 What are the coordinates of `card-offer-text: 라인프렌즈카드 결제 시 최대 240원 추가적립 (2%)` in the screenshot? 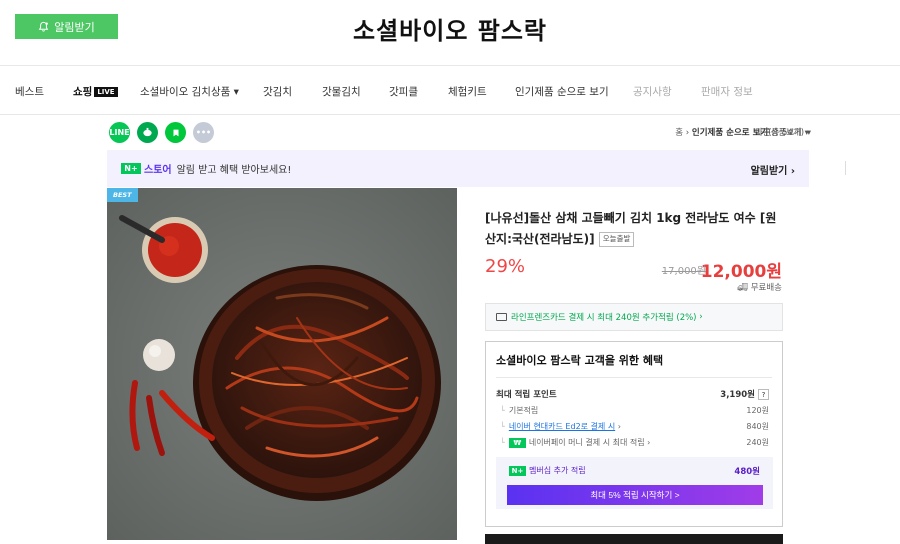 It's located at (604, 318).